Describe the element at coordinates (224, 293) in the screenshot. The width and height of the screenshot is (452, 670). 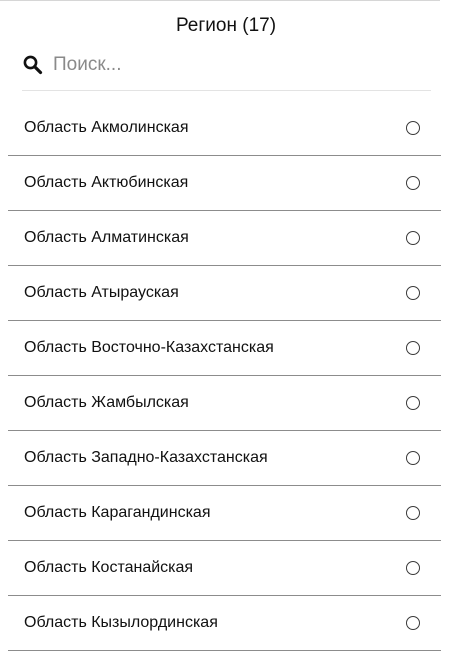
I see `list-item: Область Атырауская` at that location.